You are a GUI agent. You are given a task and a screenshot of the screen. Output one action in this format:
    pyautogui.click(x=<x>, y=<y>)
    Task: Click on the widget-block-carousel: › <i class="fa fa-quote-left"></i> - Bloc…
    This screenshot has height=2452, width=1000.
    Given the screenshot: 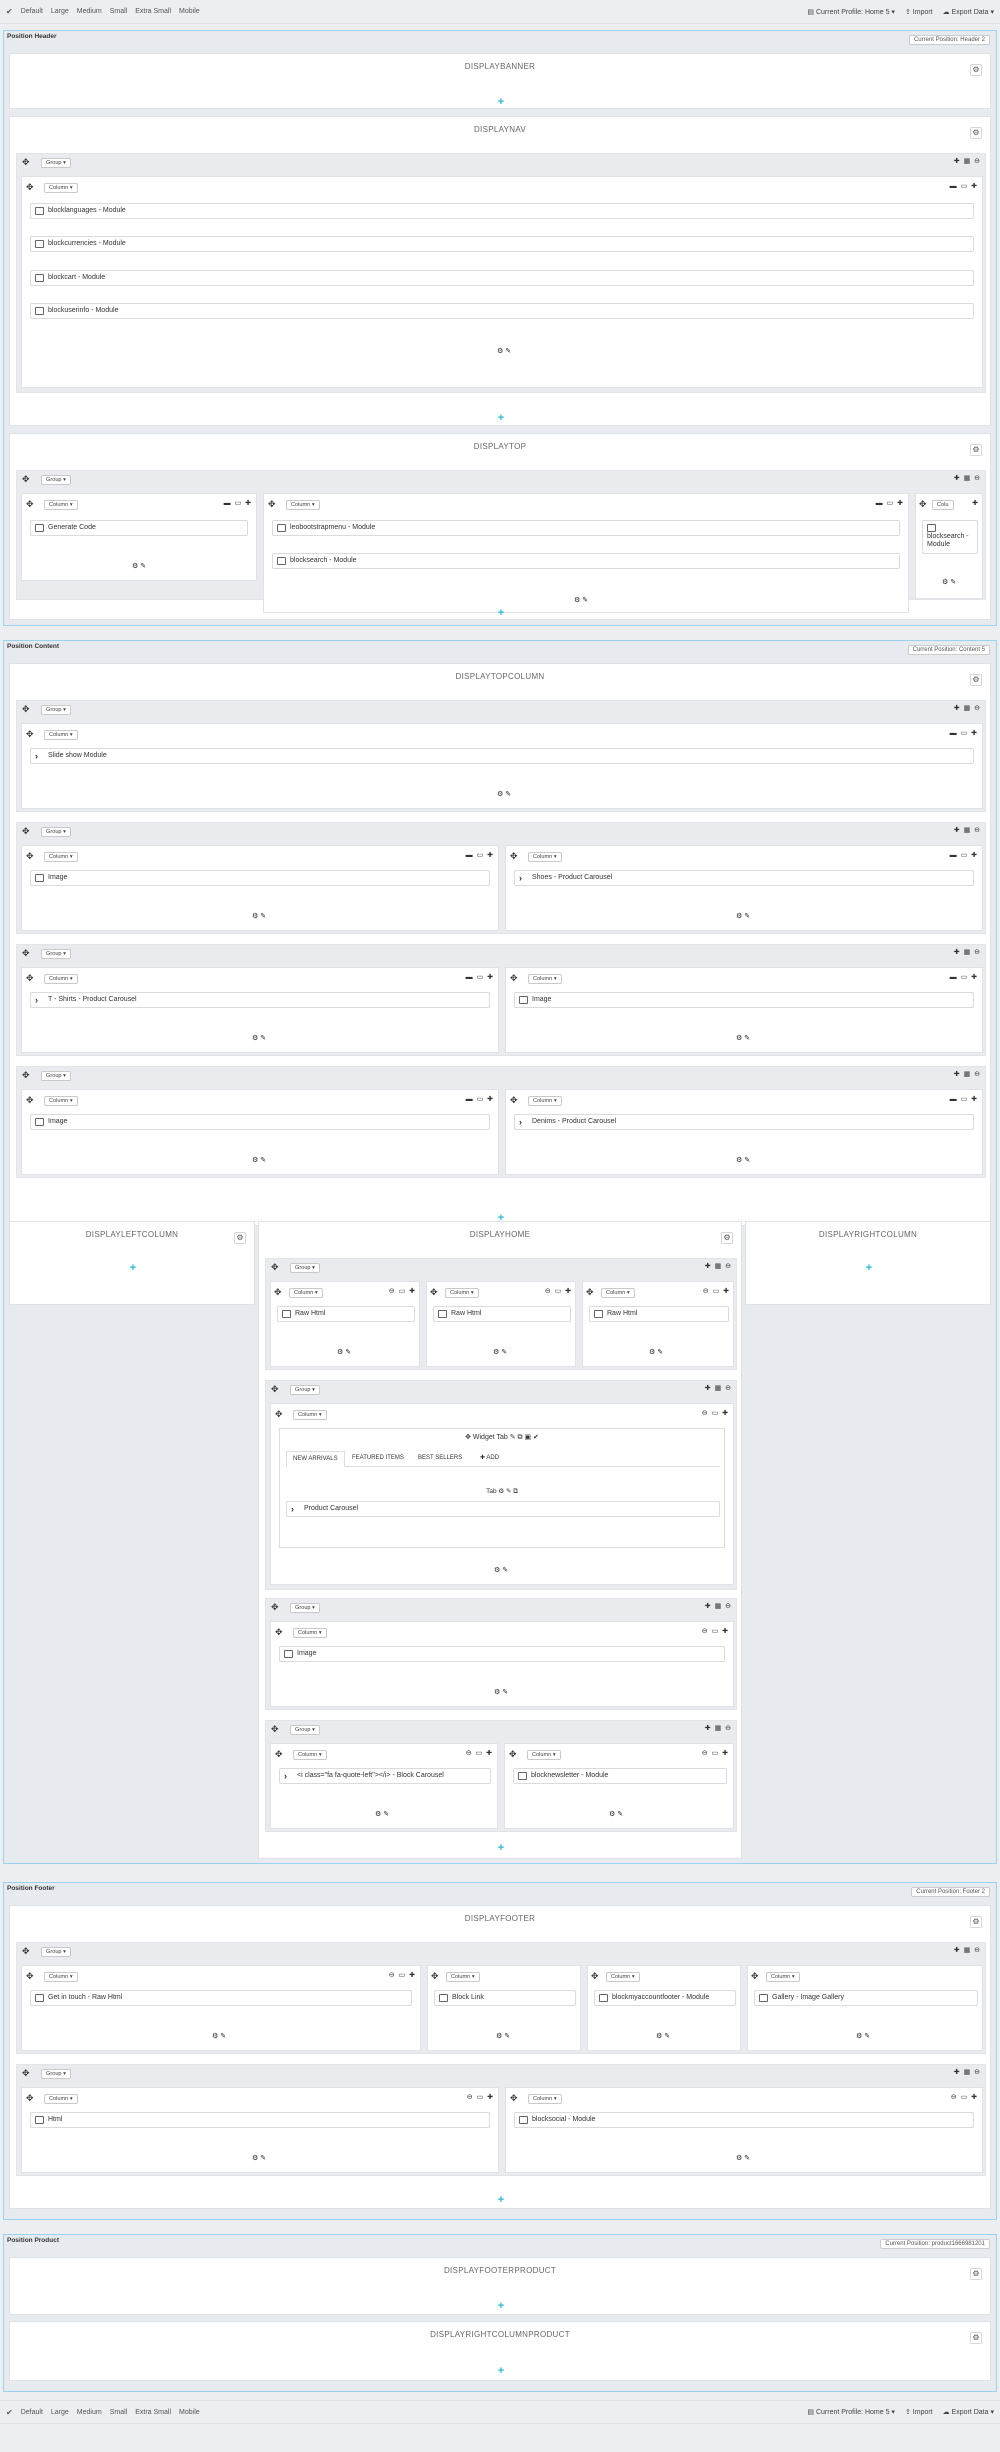 What is the action you would take?
    pyautogui.click(x=385, y=1776)
    